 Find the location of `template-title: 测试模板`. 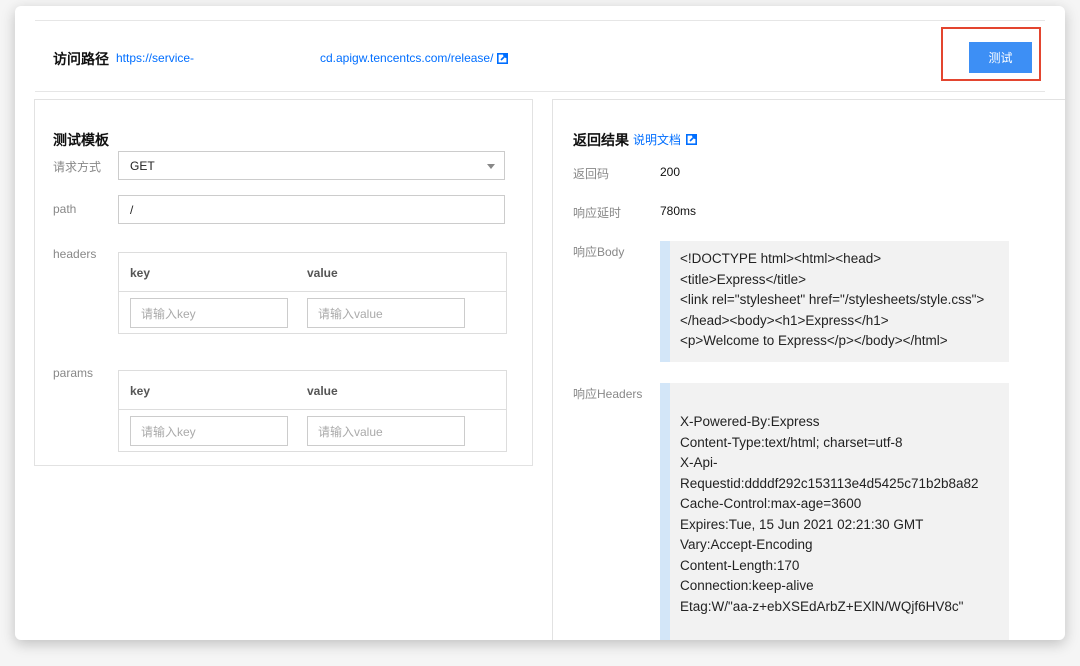

template-title: 测试模板 is located at coordinates (81, 140).